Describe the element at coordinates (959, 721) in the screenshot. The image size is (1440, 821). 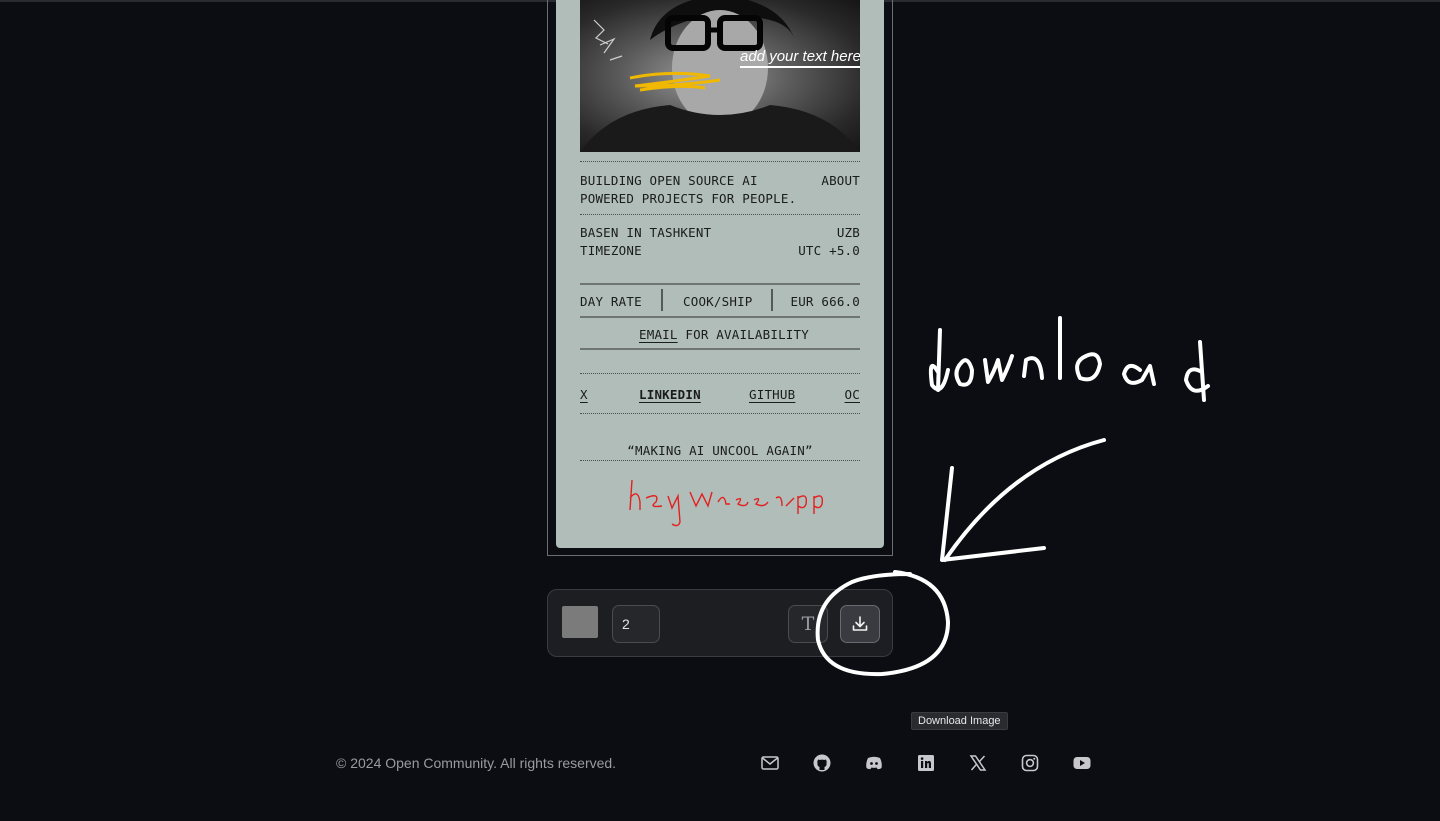
I see `download-tooltip: Download Image` at that location.